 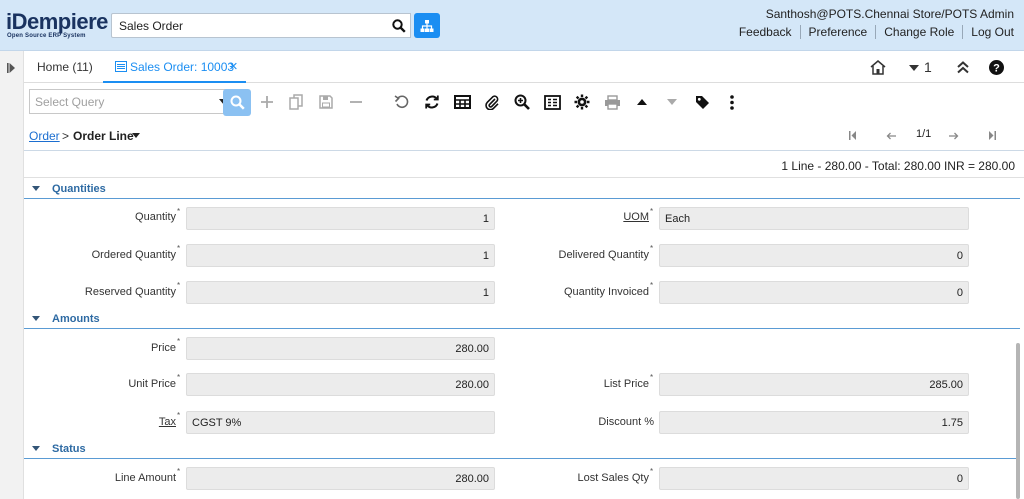 I want to click on preference-link: Preference, so click(x=837, y=32).